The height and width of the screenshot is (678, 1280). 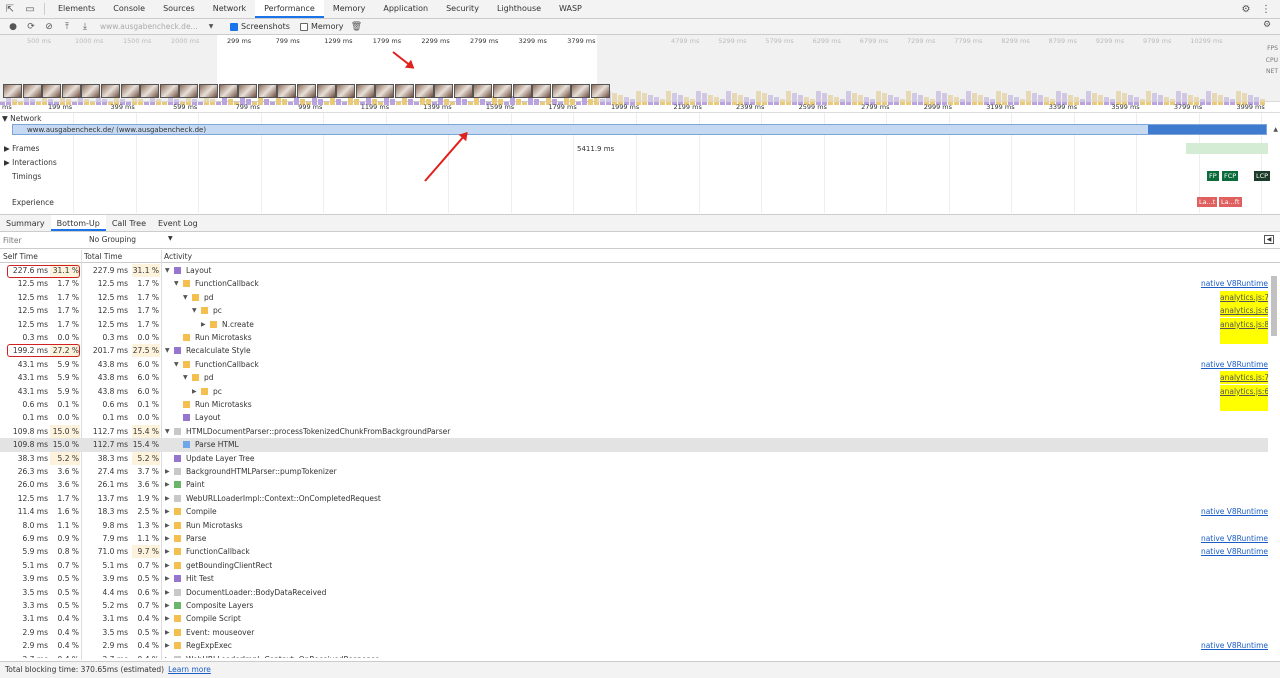 What do you see at coordinates (43, 240) in the screenshot?
I see `filter-input` at bounding box center [43, 240].